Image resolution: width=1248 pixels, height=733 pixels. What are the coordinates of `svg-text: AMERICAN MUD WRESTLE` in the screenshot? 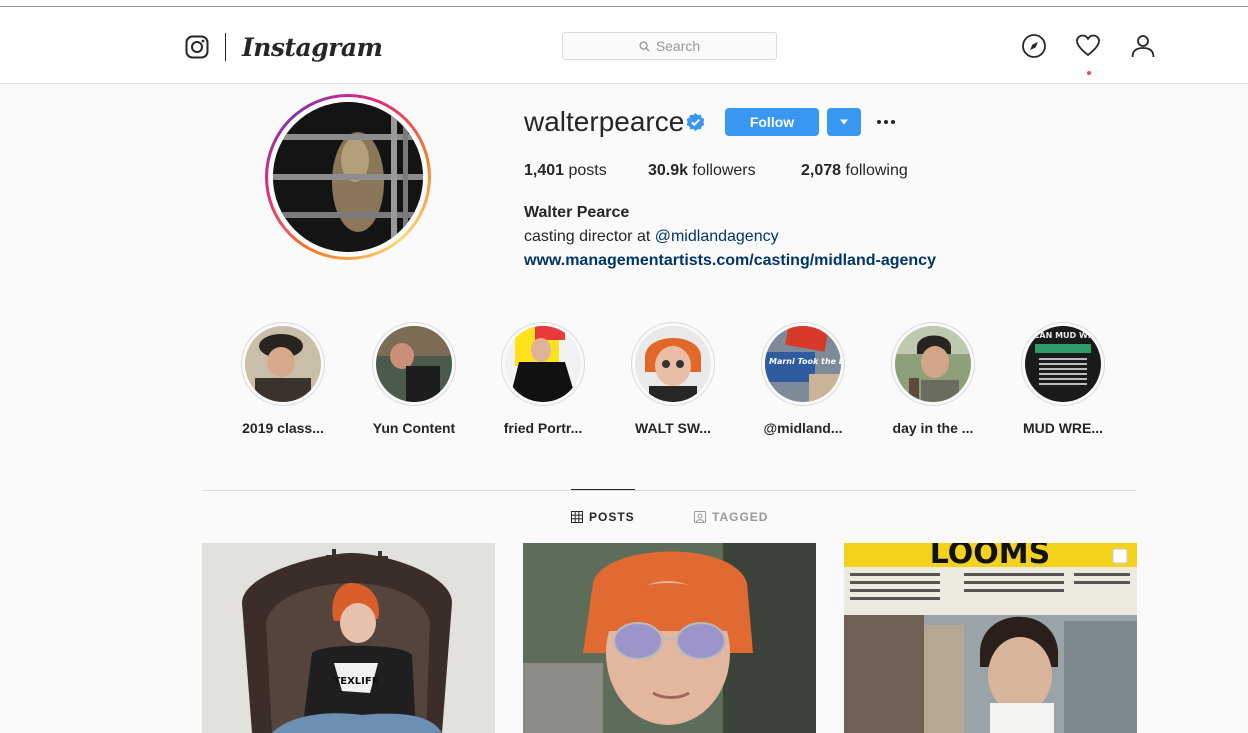 It's located at (1063, 335).